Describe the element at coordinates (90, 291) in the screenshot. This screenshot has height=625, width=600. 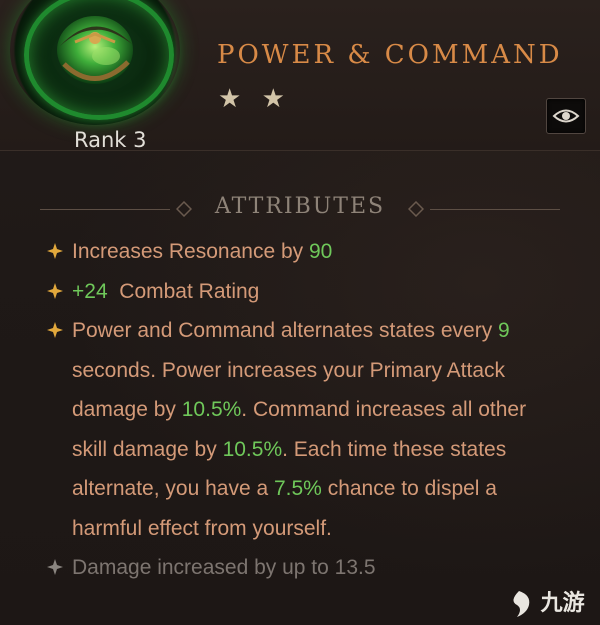
I see `attribute-value: +24` at that location.